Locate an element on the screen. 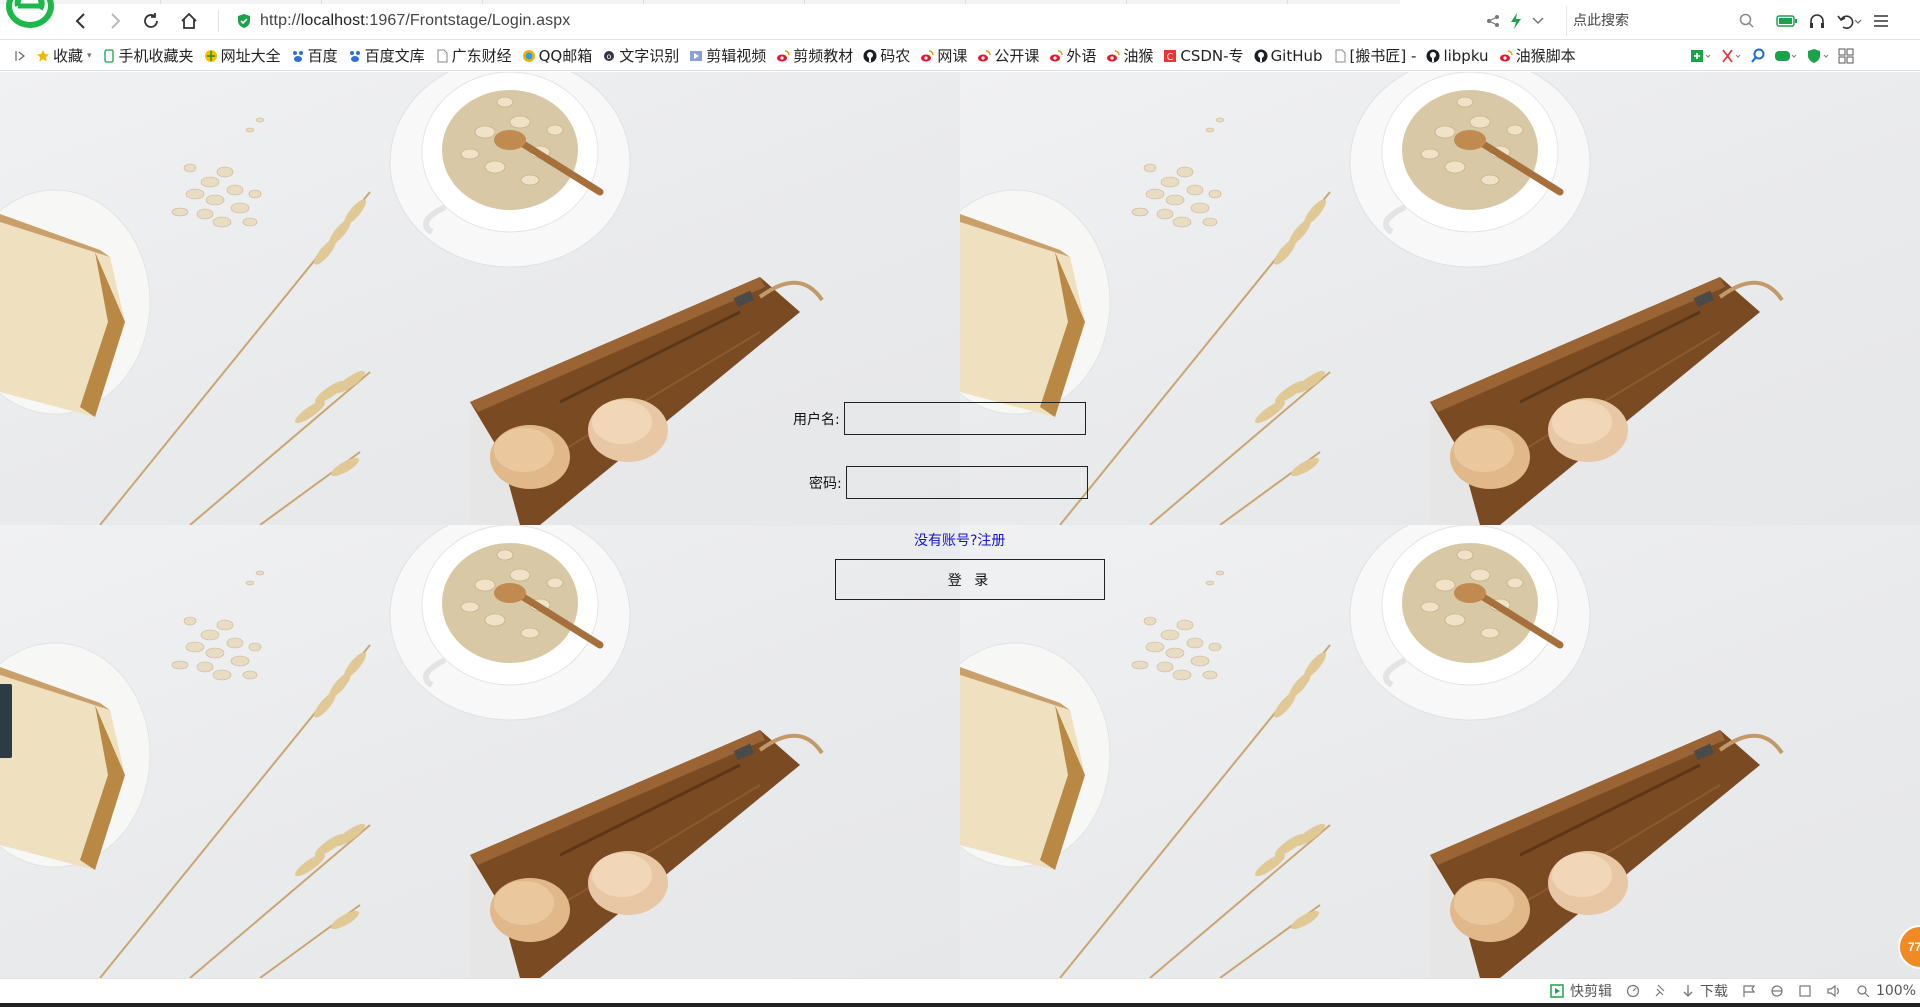 Image resolution: width=1920 pixels, height=1007 pixels. shield-icon is located at coordinates (1818, 56).